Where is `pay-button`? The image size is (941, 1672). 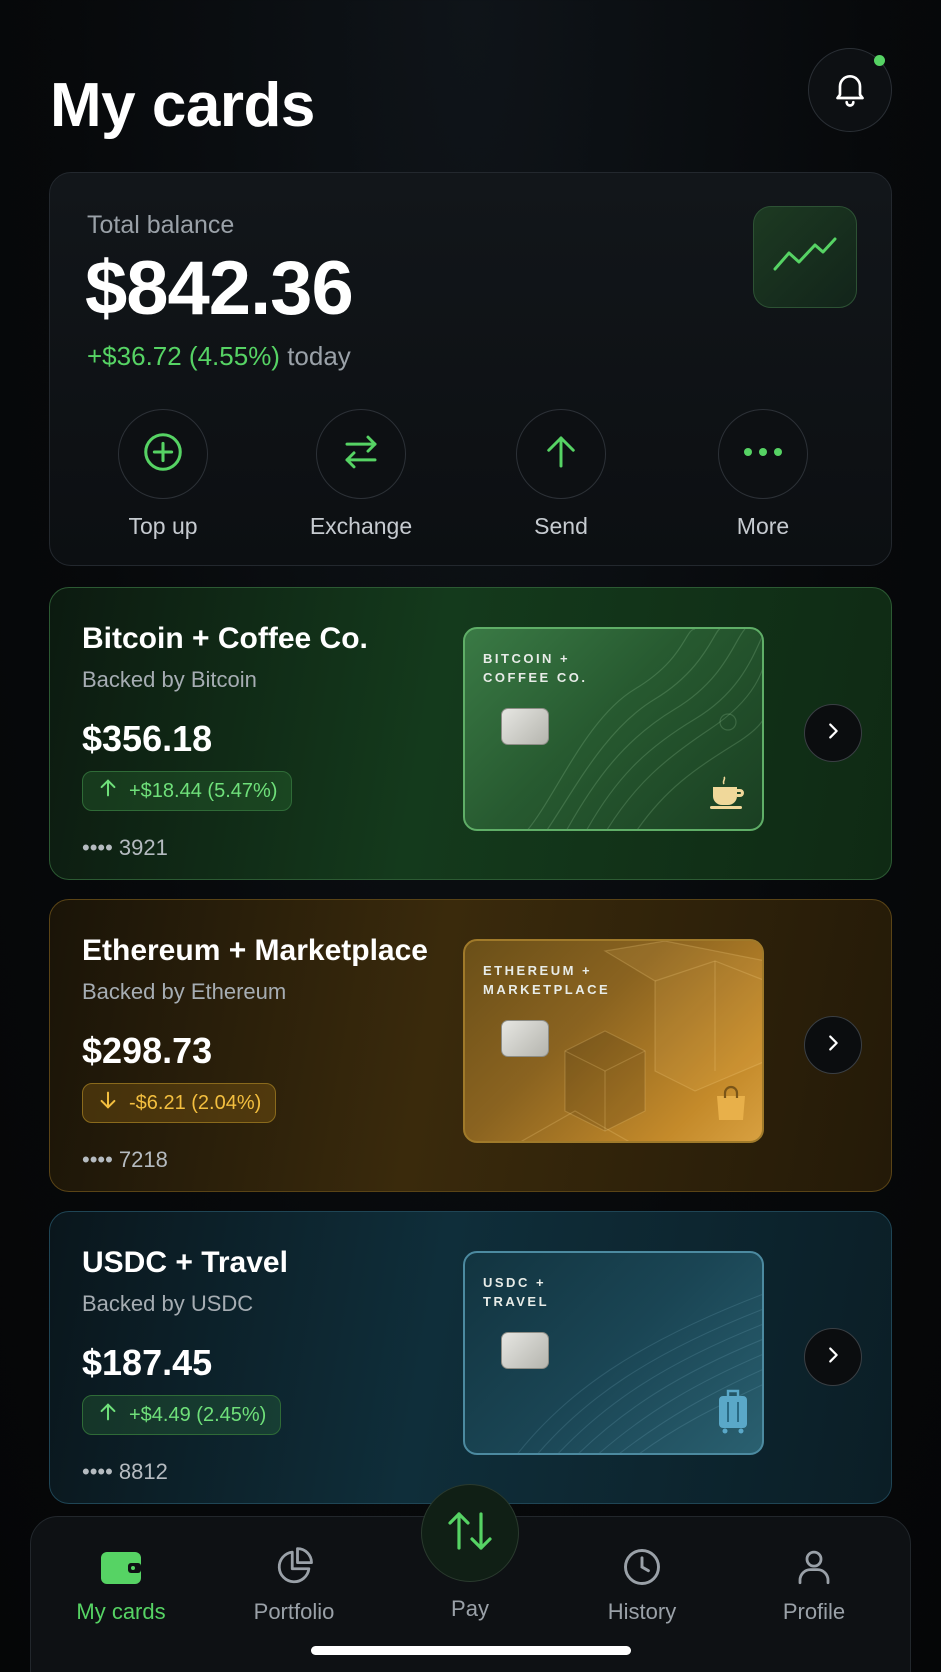
pay-button is located at coordinates (470, 1533).